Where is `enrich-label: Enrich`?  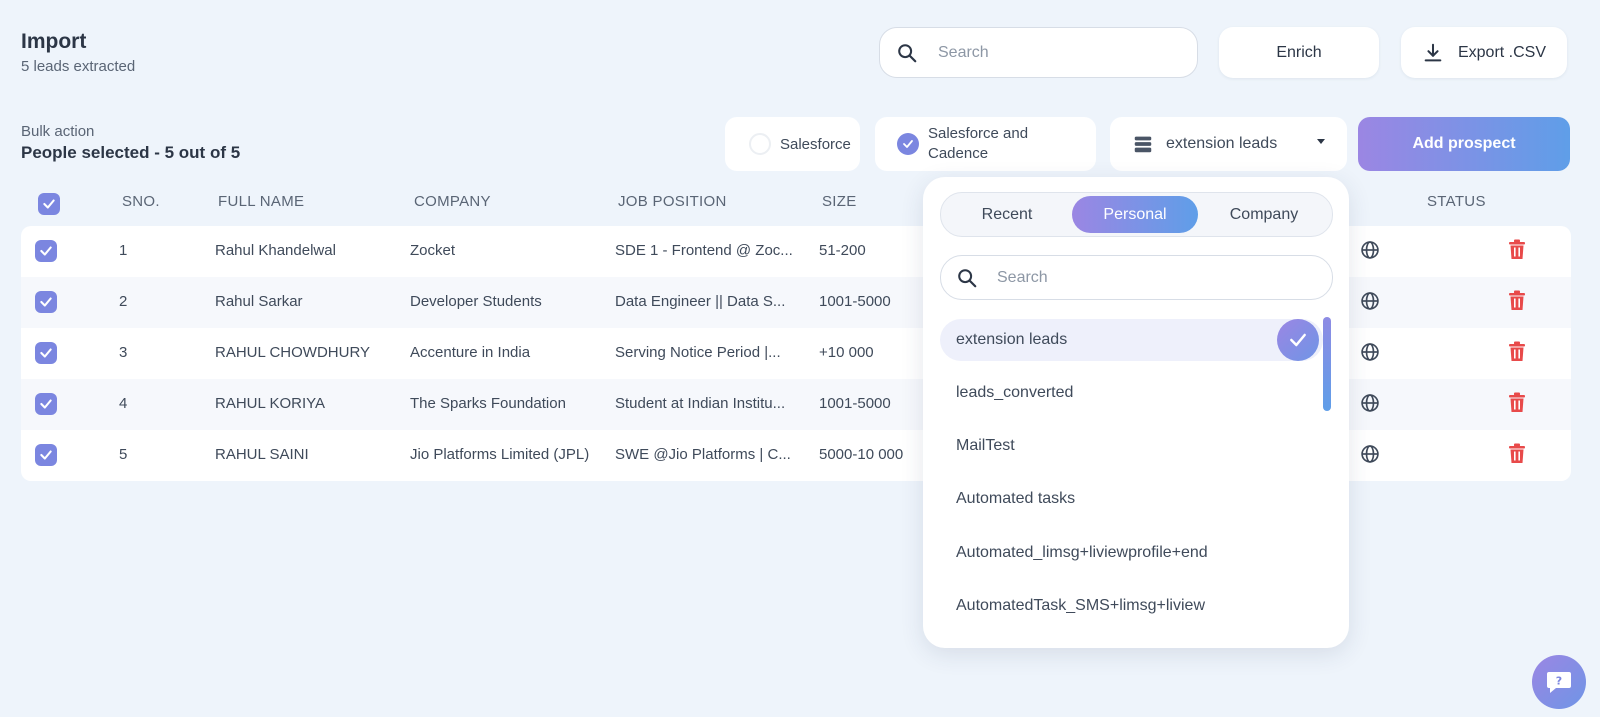 enrich-label: Enrich is located at coordinates (1299, 52).